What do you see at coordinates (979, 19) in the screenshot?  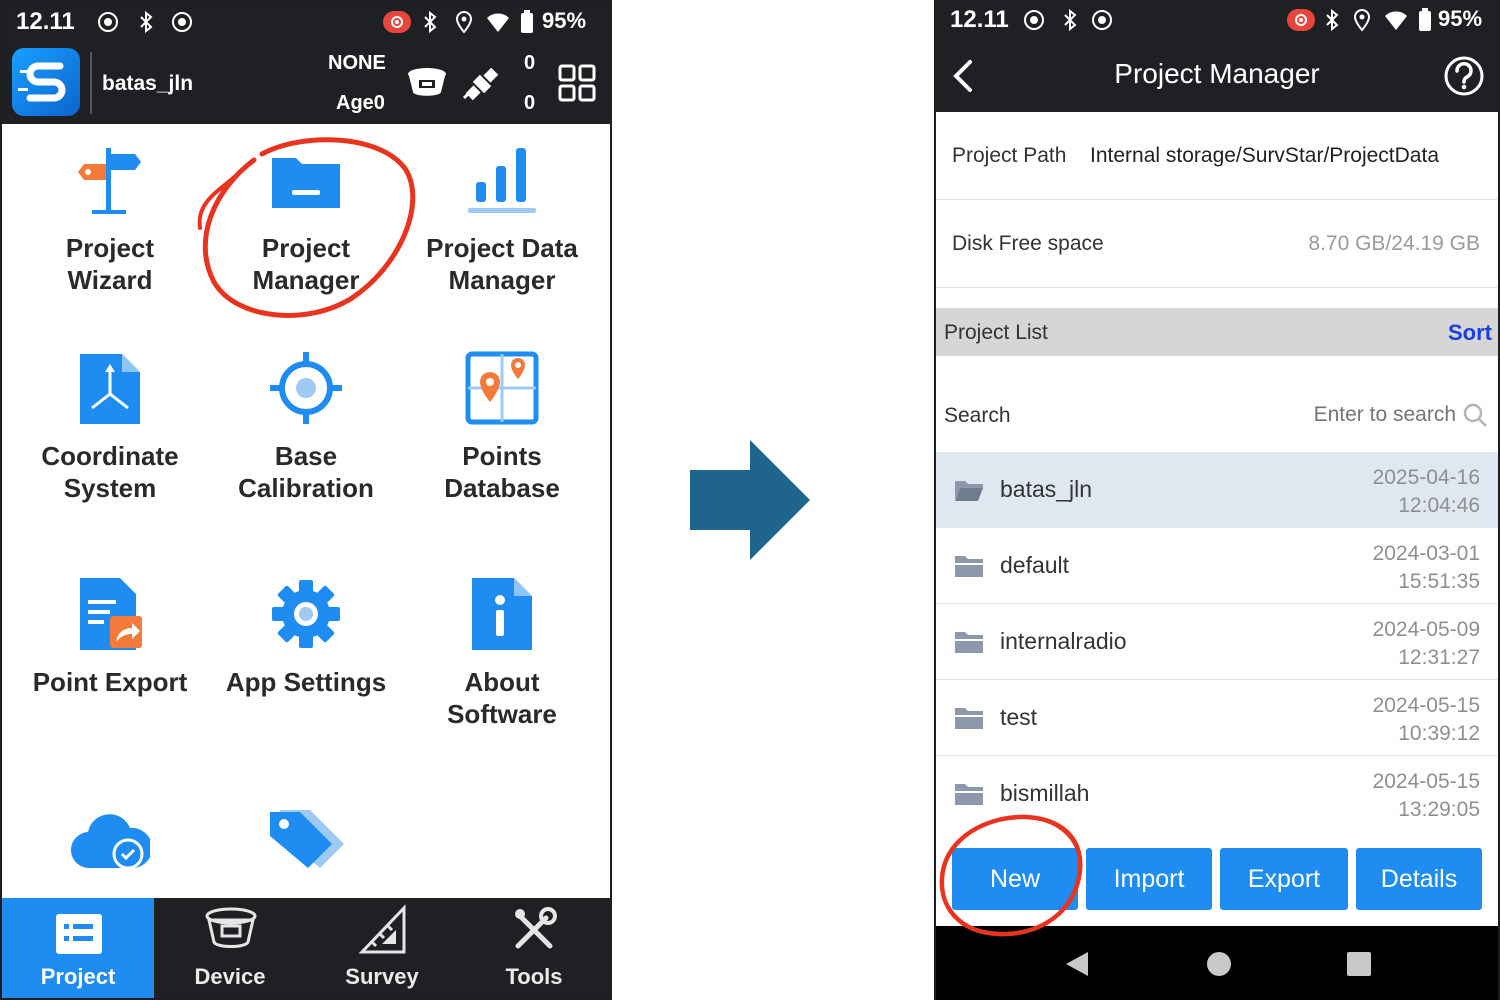 I see `status-time: 12.11` at bounding box center [979, 19].